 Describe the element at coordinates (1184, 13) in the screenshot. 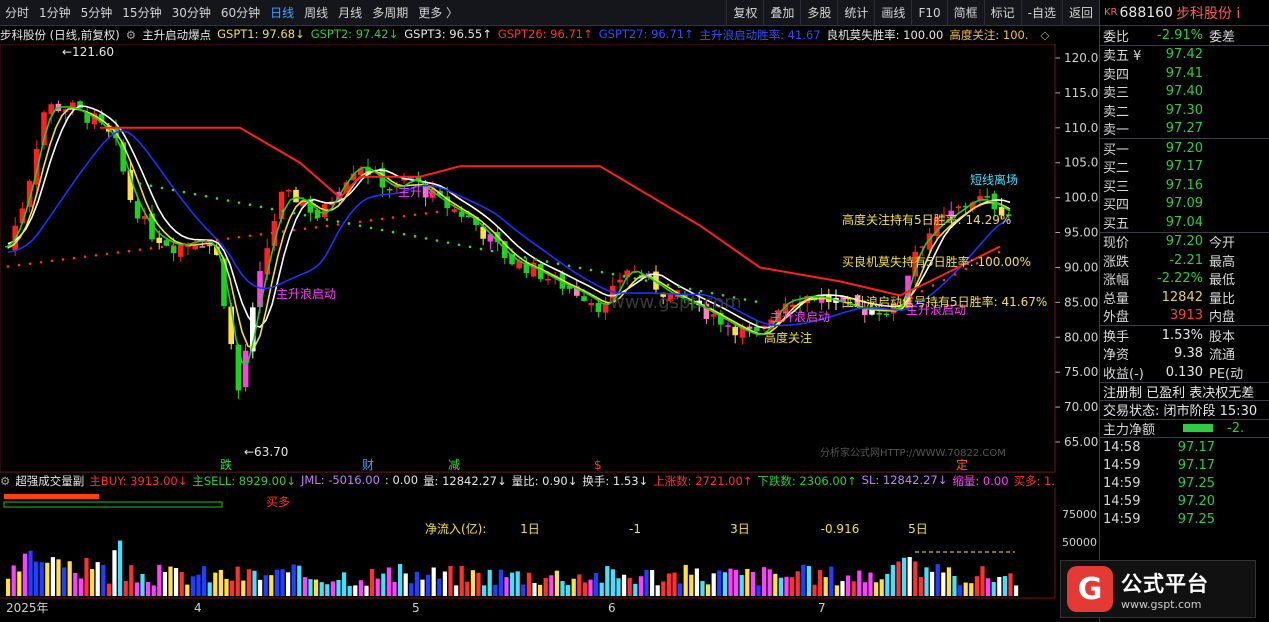

I see `quote-title: KR 688160 步科股份 i` at that location.